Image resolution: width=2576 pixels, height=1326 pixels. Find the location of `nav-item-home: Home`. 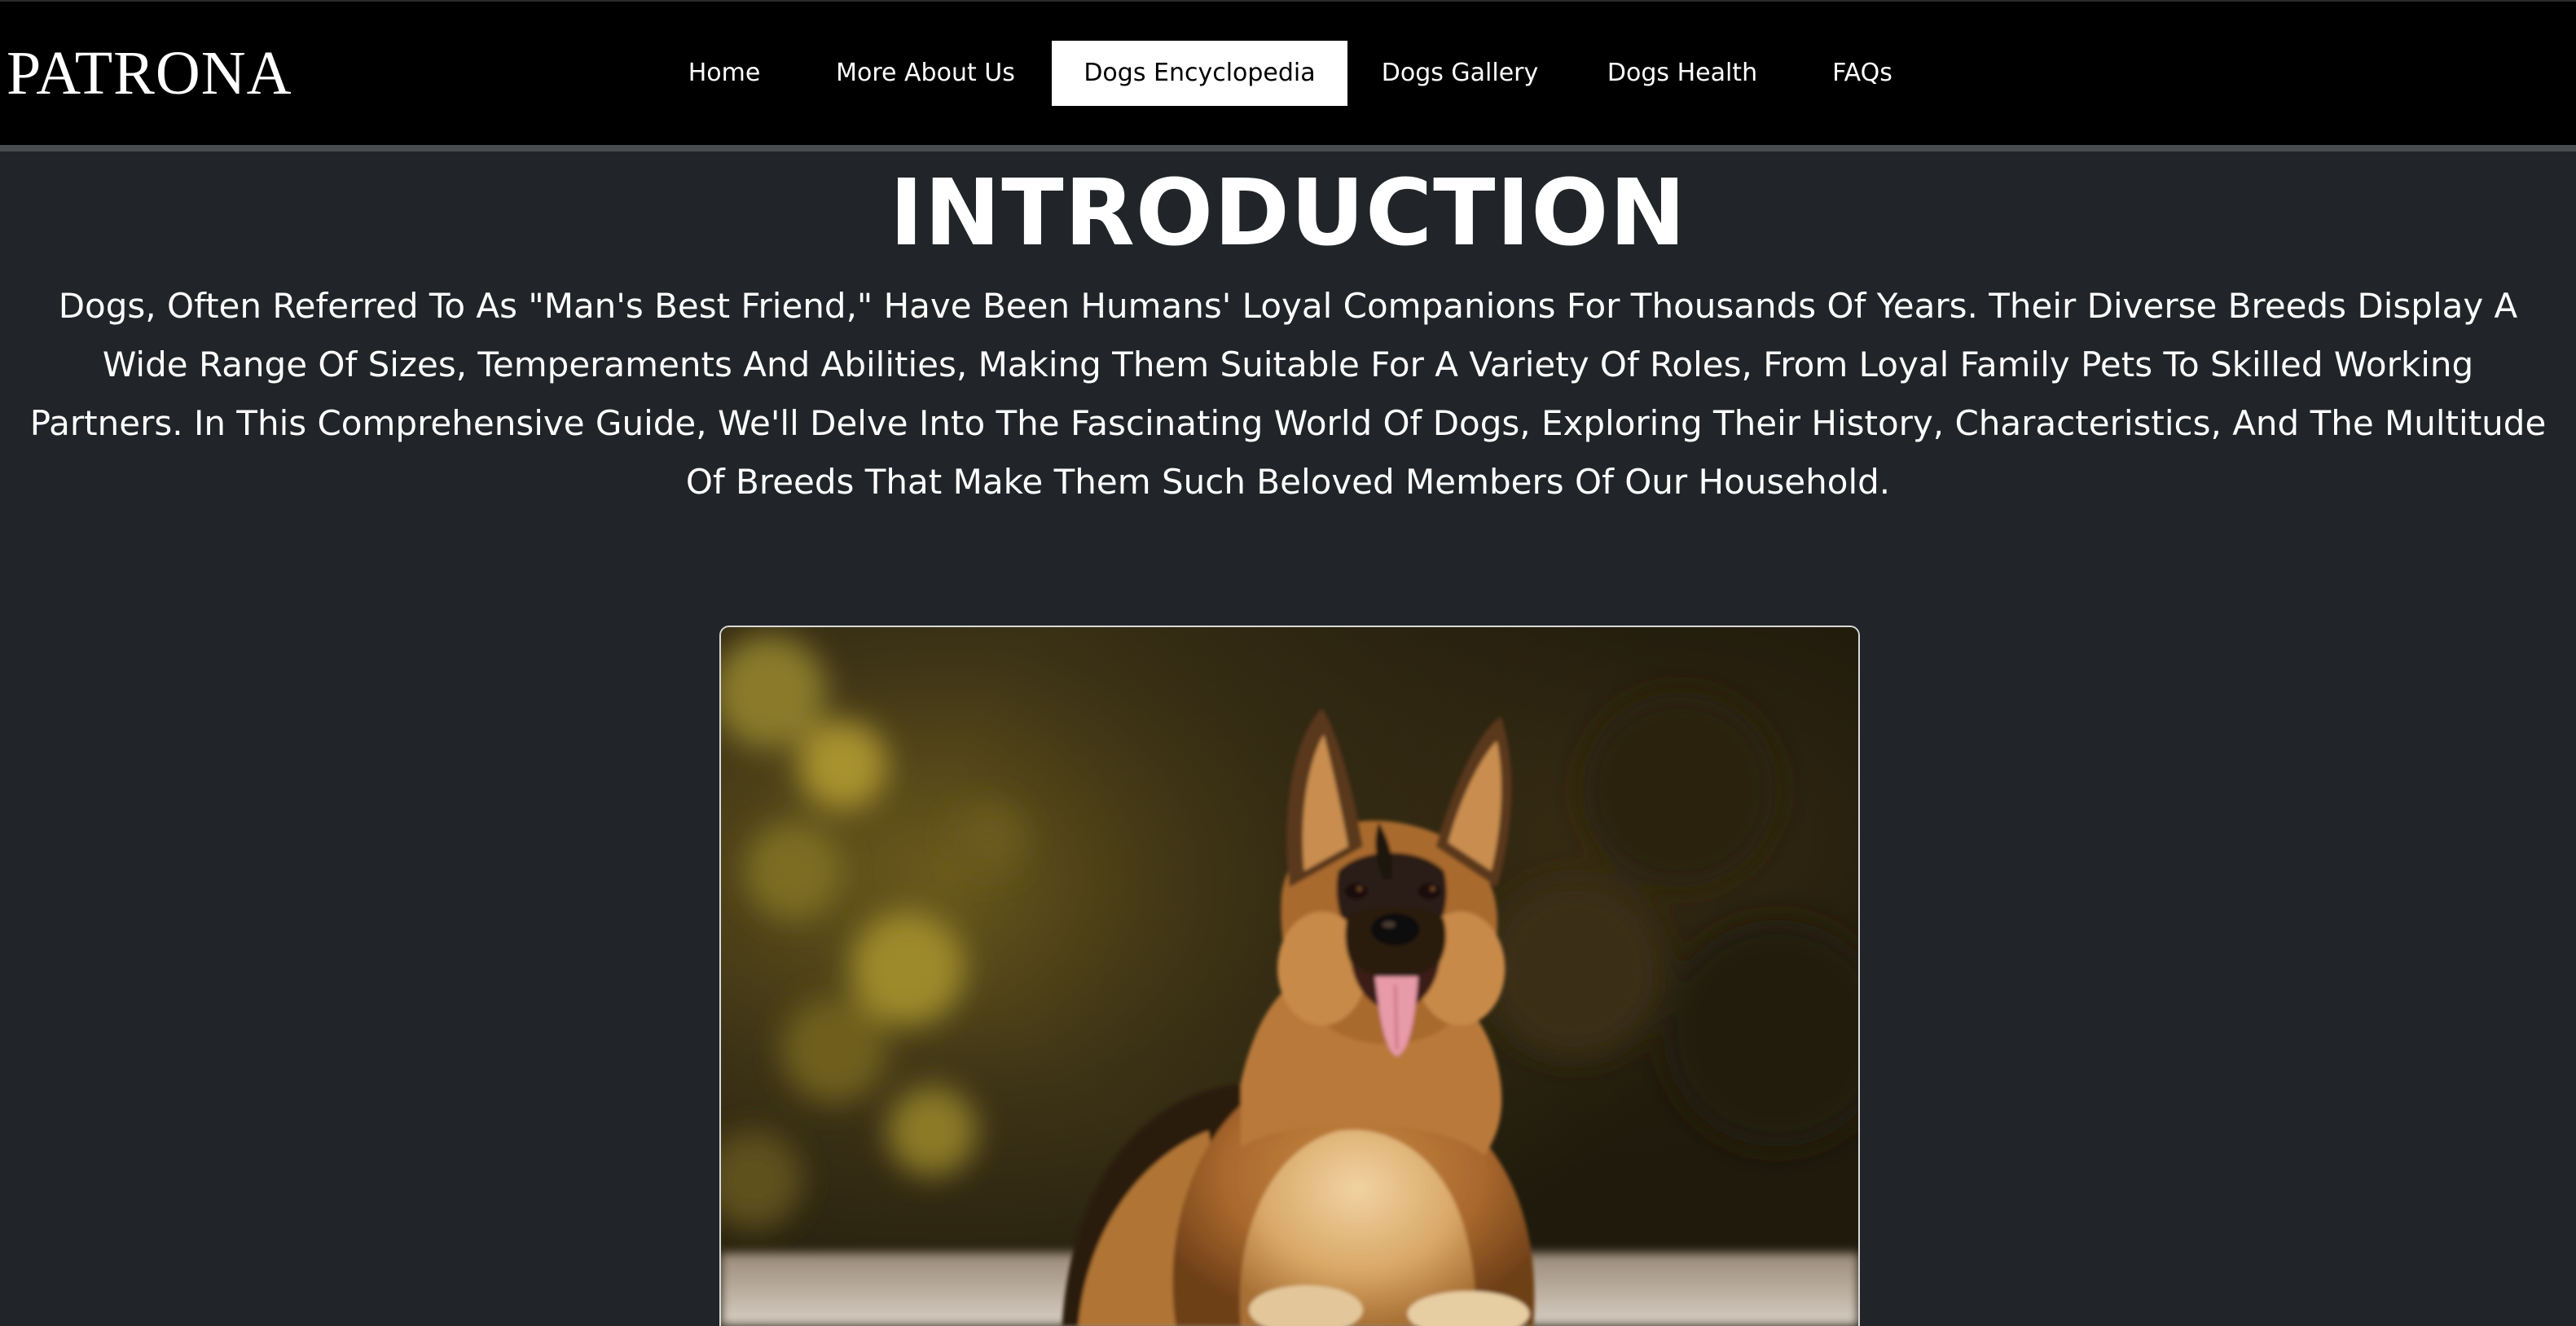

nav-item-home: Home is located at coordinates (724, 73).